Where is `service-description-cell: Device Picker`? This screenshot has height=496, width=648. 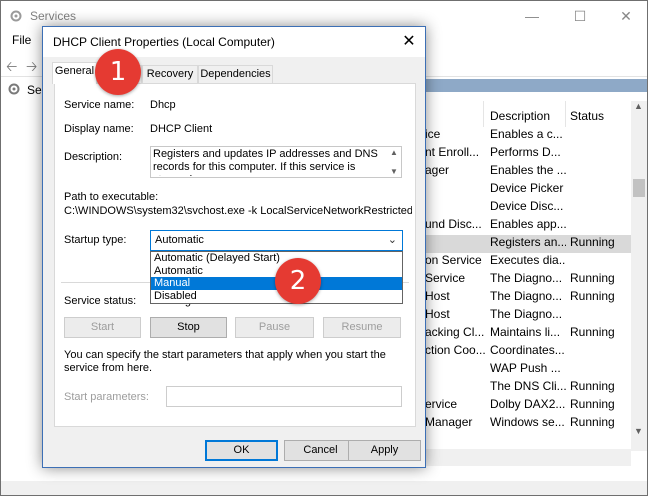 service-description-cell: Device Picker is located at coordinates (527, 188).